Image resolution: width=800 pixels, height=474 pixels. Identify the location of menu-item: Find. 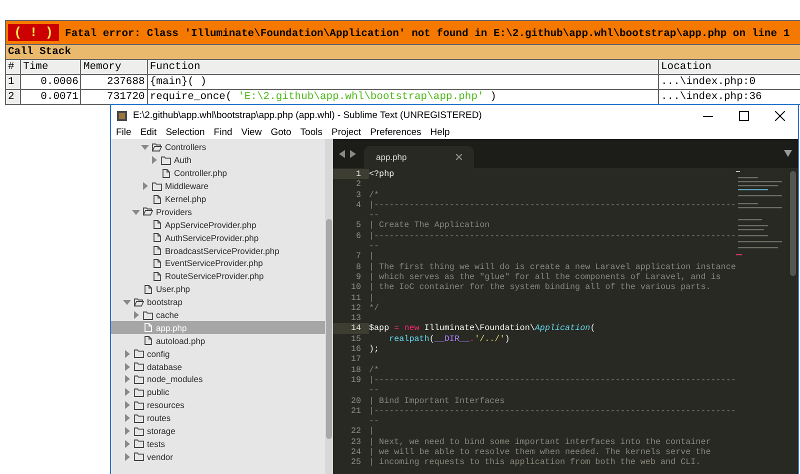
(223, 132).